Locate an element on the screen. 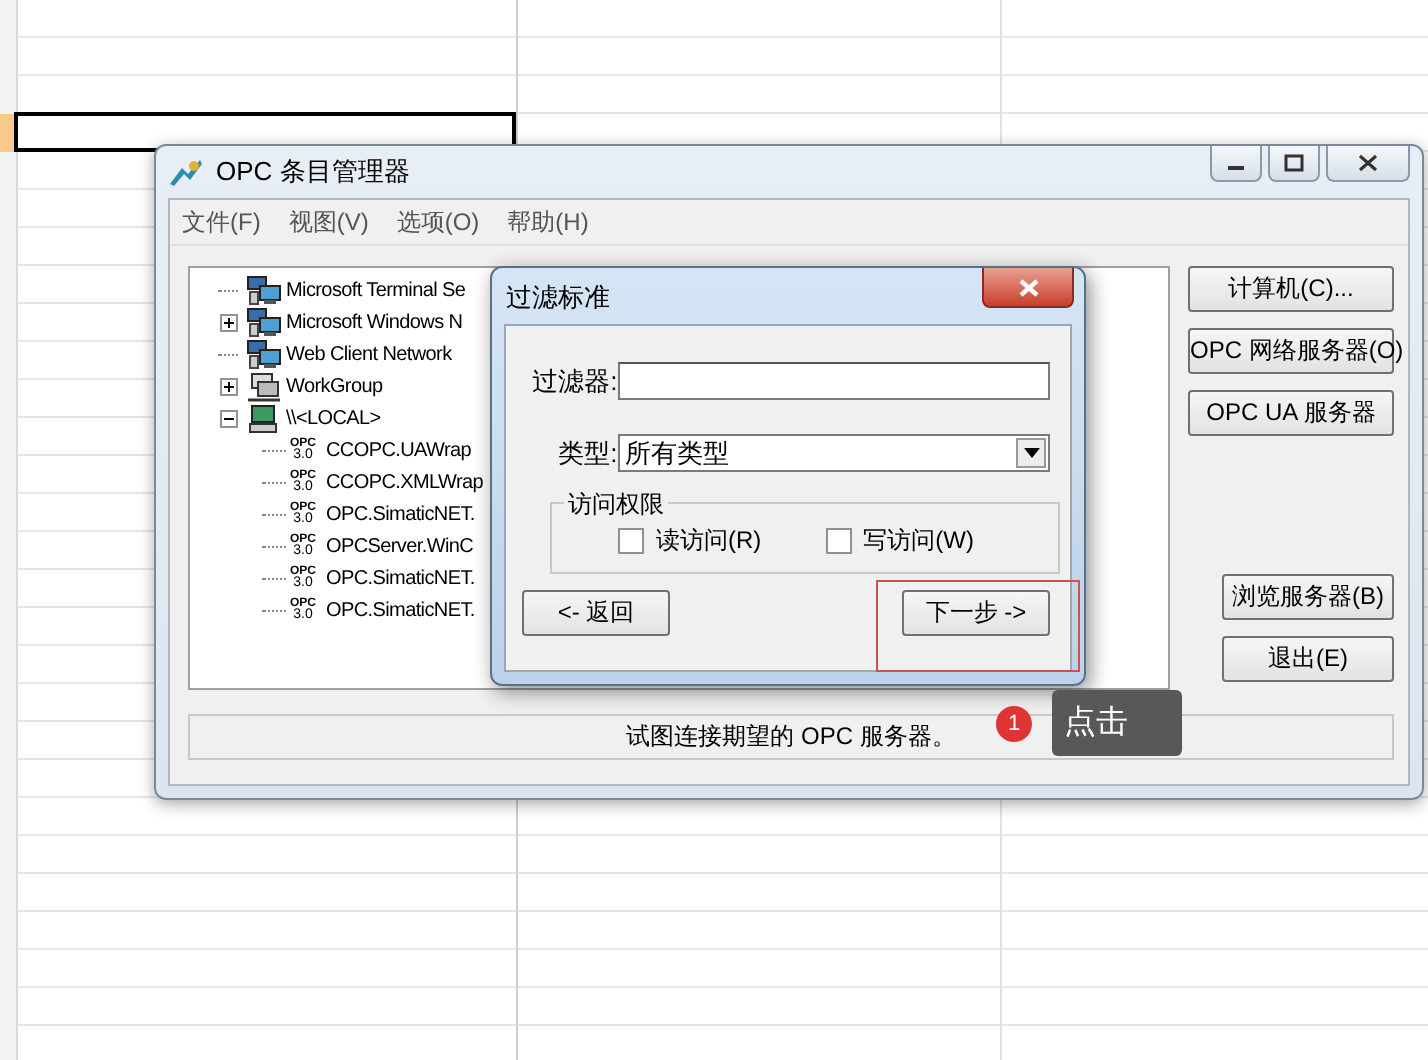 The width and height of the screenshot is (1428, 1060). back-button: <- 返回 is located at coordinates (596, 613).